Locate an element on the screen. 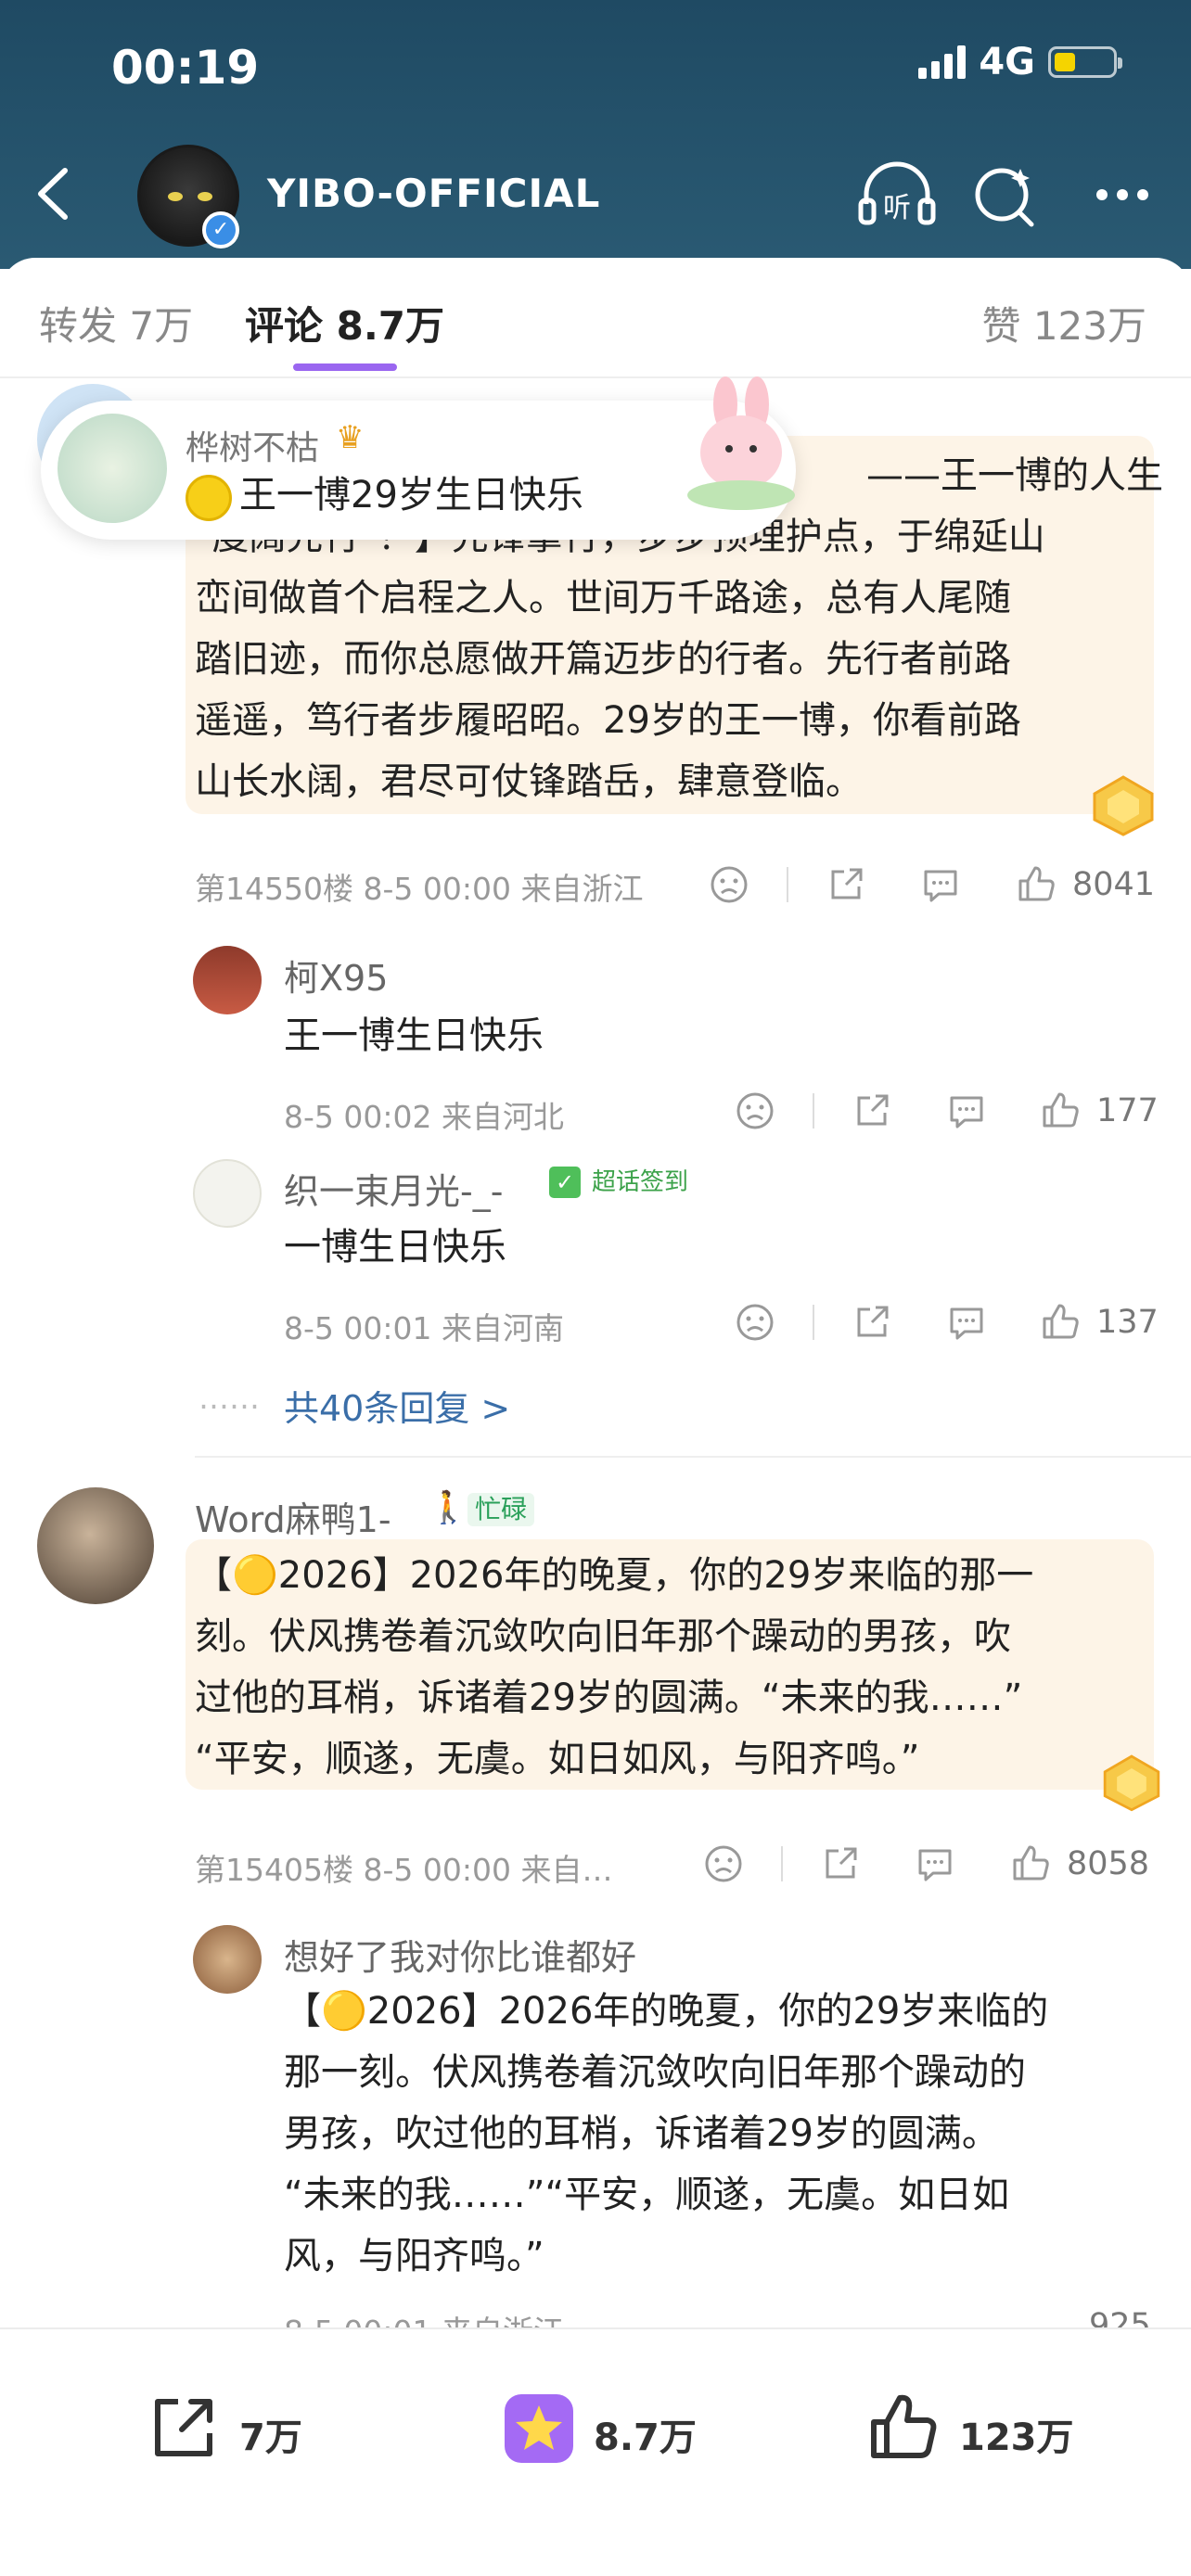 The height and width of the screenshot is (2576, 1191). comment-text-line: 刻。伏风携卷着沉敛吹向旧年那个躁动的男孩，吹 is located at coordinates (603, 1637).